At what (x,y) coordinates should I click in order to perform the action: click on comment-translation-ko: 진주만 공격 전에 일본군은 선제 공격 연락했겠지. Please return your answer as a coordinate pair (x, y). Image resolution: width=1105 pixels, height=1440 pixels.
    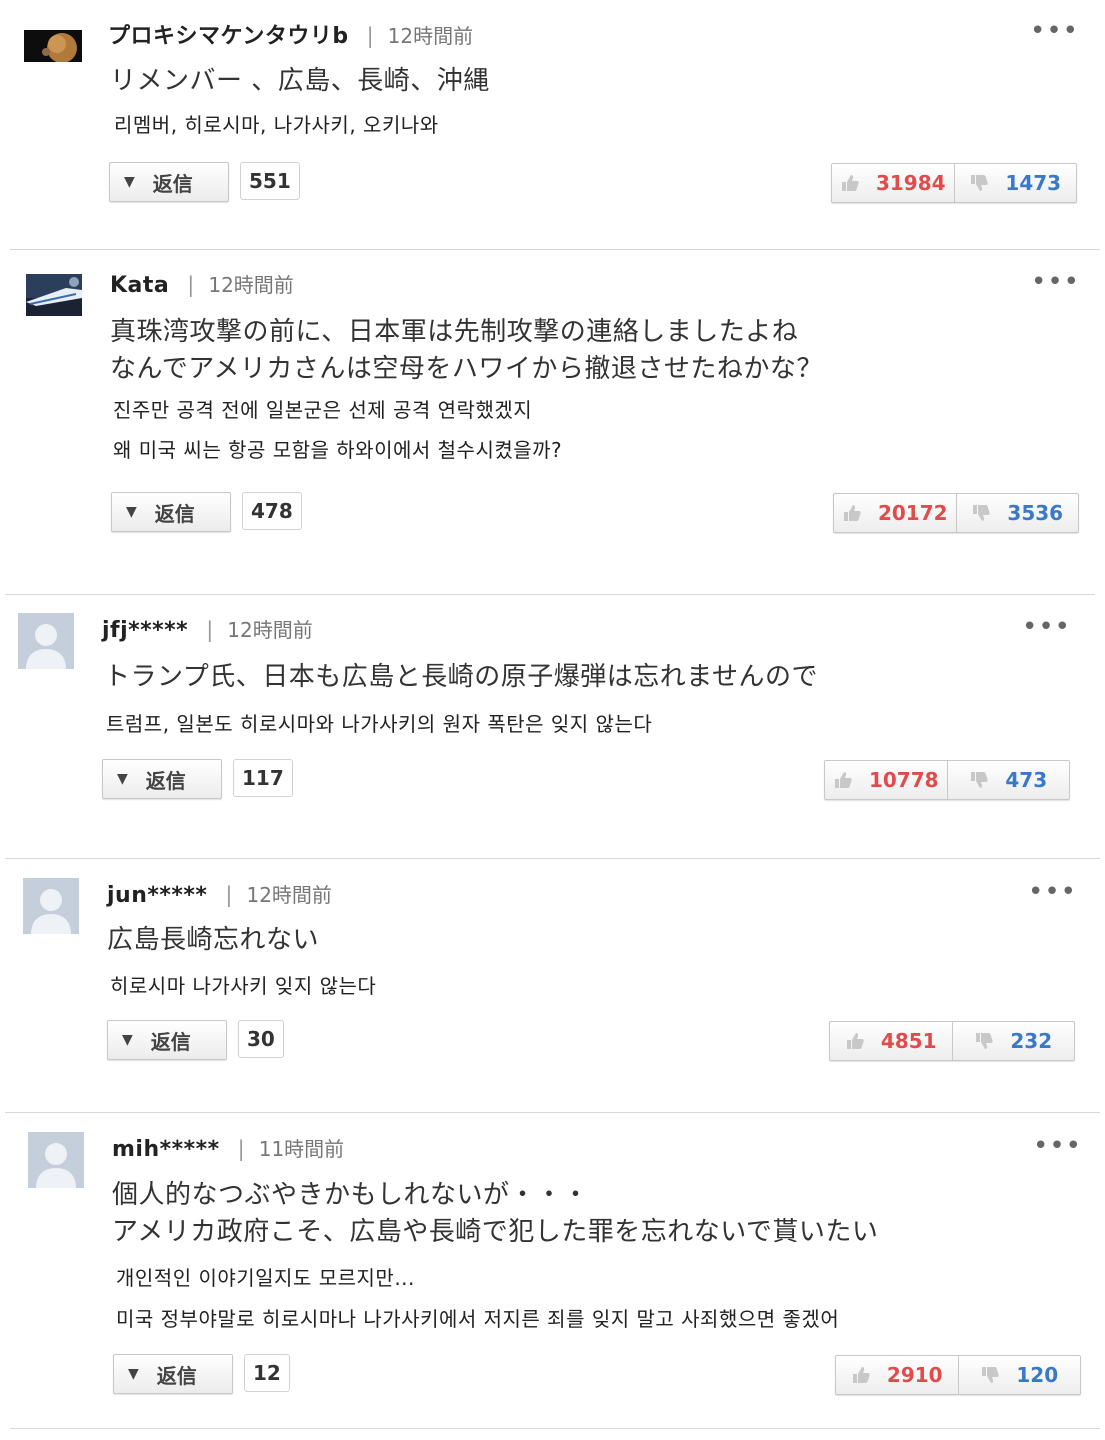
    Looking at the image, I should click on (323, 410).